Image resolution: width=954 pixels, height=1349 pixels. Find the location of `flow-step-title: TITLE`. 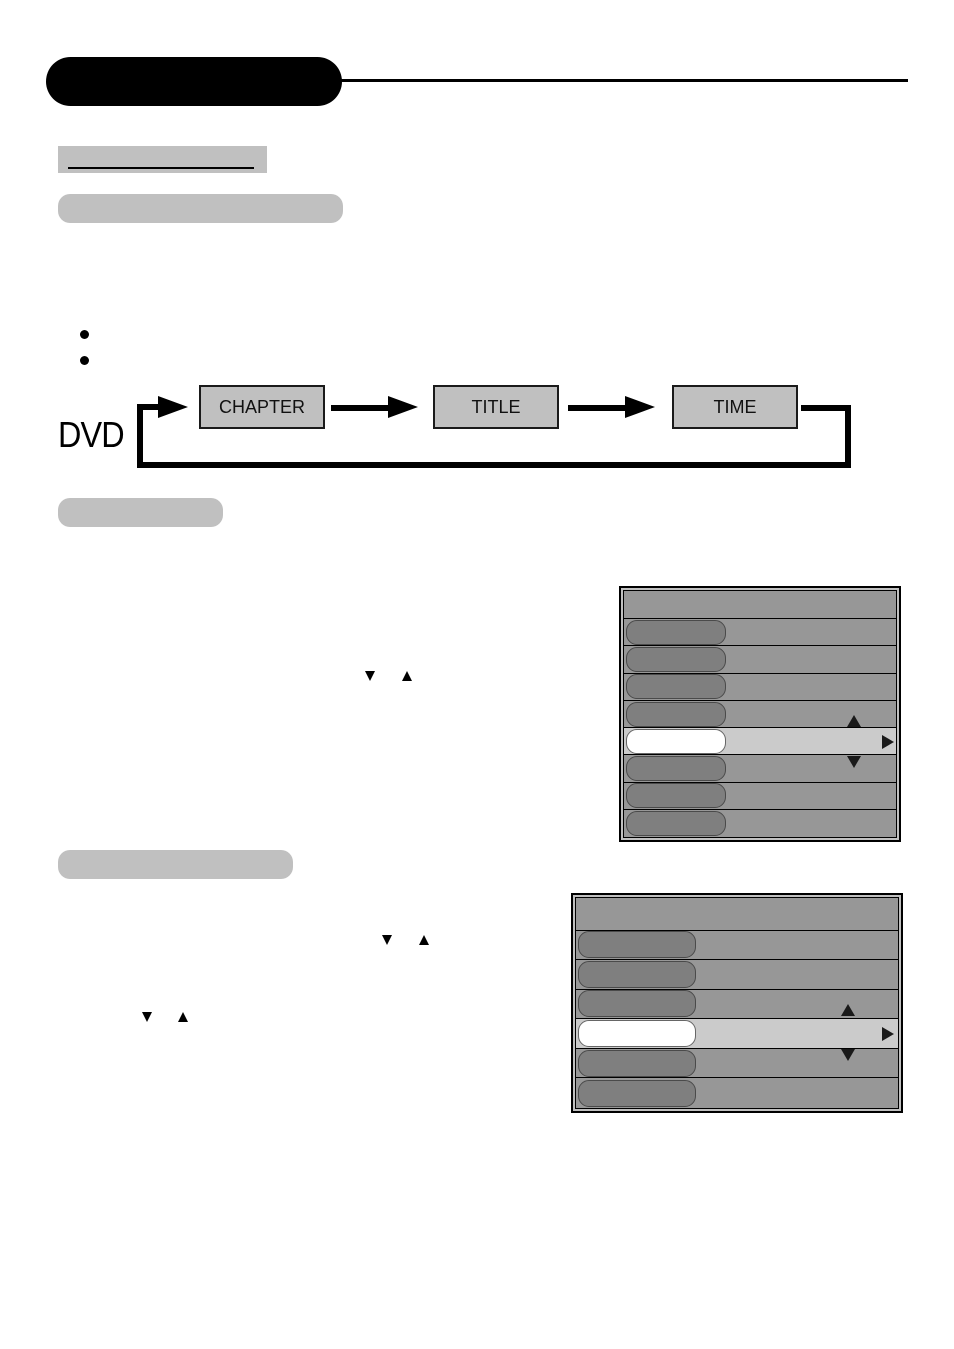

flow-step-title: TITLE is located at coordinates (496, 407).